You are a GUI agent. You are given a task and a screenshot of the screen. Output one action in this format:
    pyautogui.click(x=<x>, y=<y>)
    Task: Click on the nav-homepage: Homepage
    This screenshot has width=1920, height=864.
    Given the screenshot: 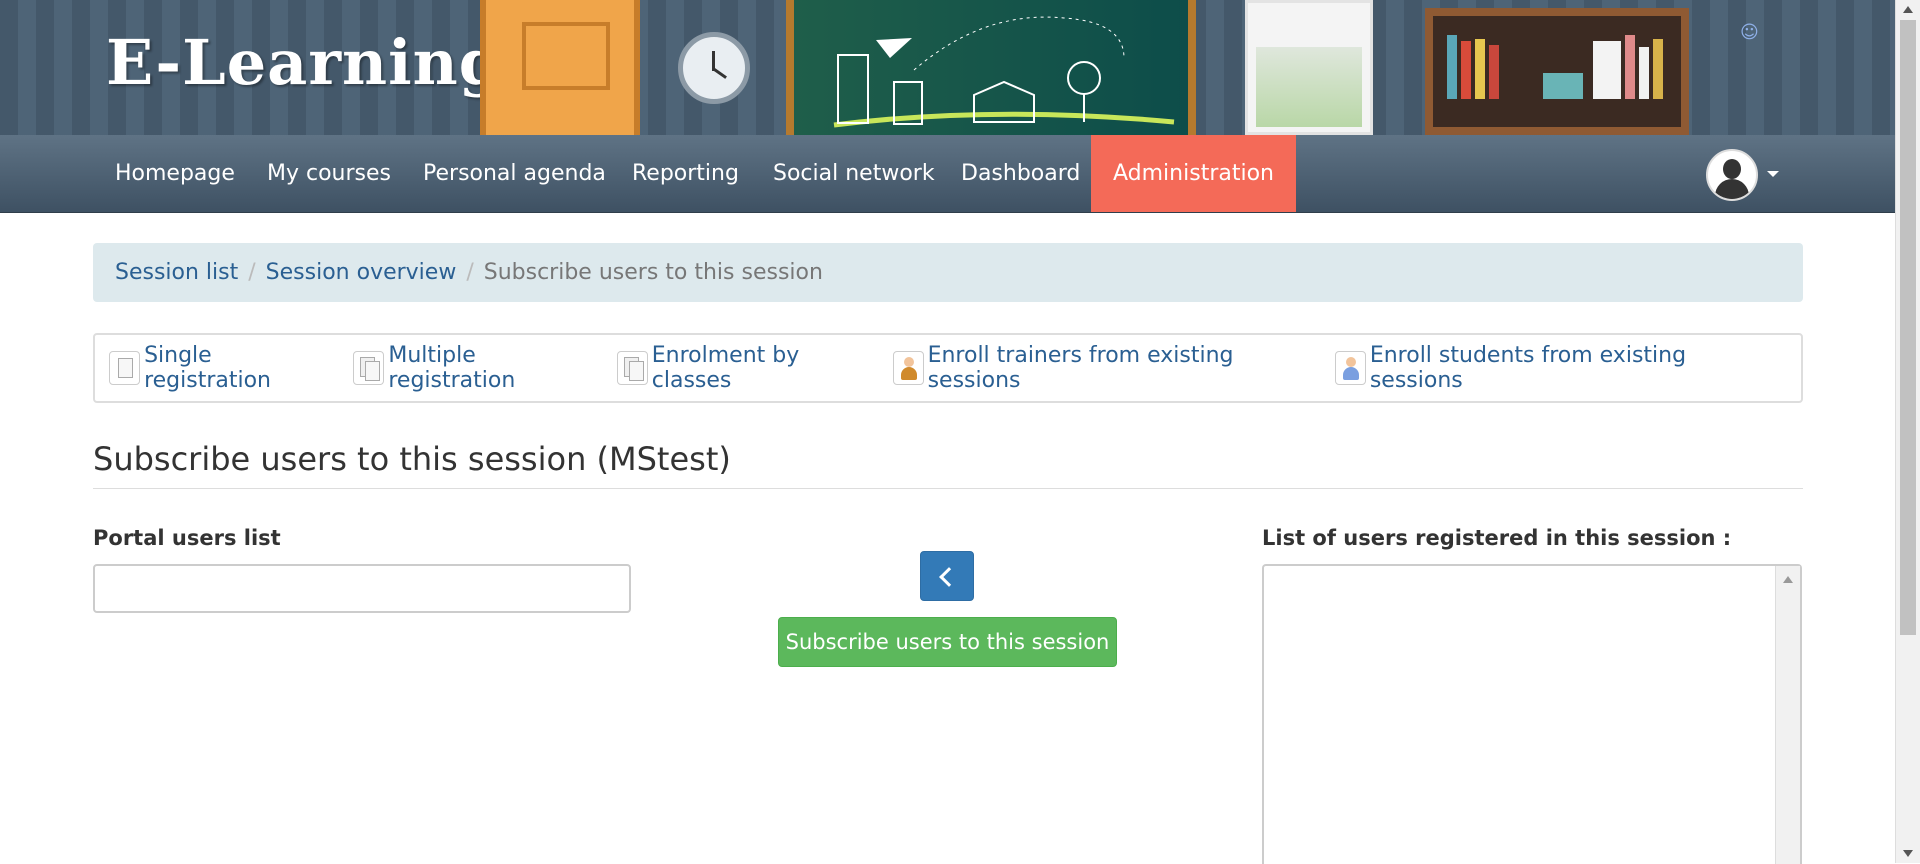 What is the action you would take?
    pyautogui.click(x=175, y=173)
    